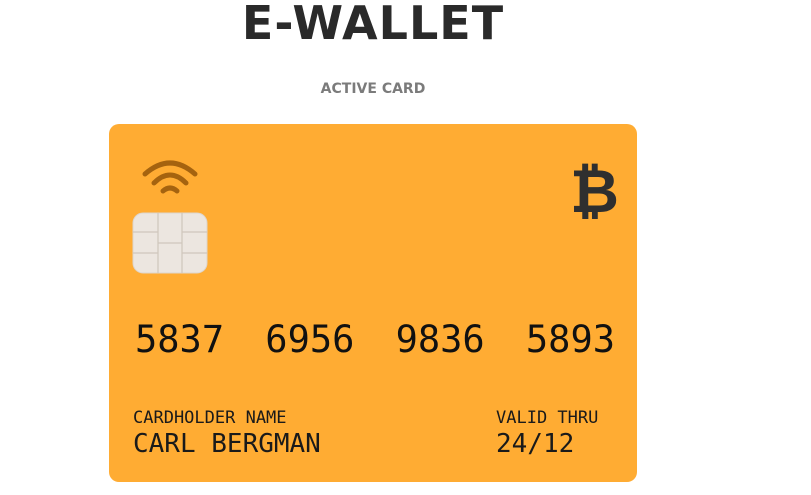 This screenshot has height=495, width=811. I want to click on card-number-group: 9836, so click(440, 339).